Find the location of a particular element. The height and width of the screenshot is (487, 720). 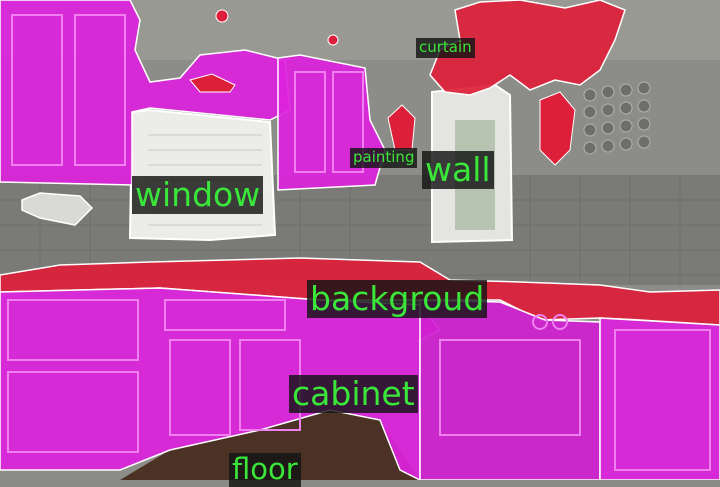

curtain-region-dot is located at coordinates (222, 16).